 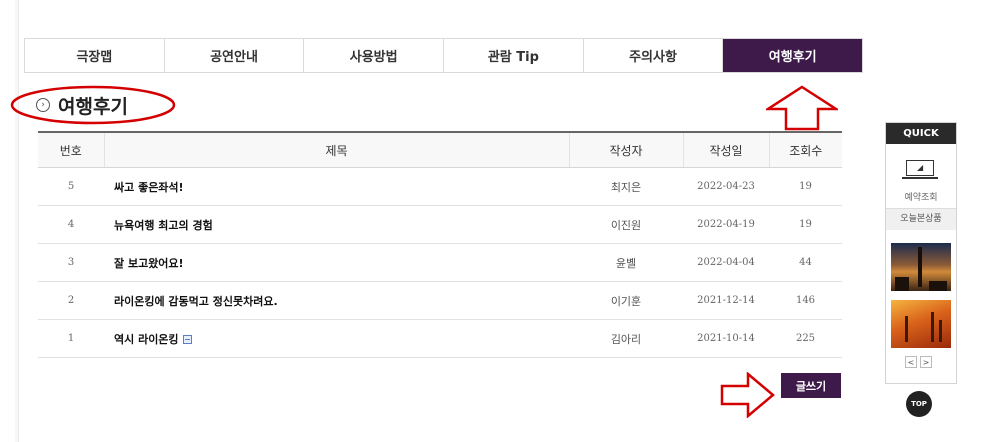 I want to click on next-arrow-icon: >, so click(x=926, y=362).